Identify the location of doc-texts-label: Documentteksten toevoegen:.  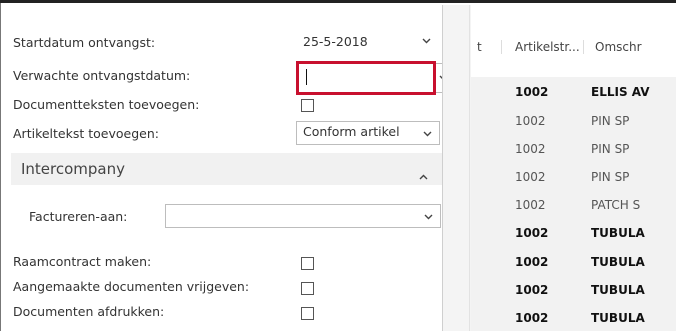
(106, 104).